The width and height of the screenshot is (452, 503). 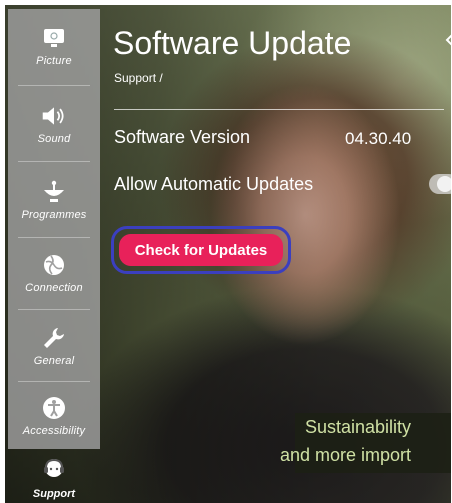 I want to click on sidebar-item-label: Accessibility, so click(x=54, y=431).